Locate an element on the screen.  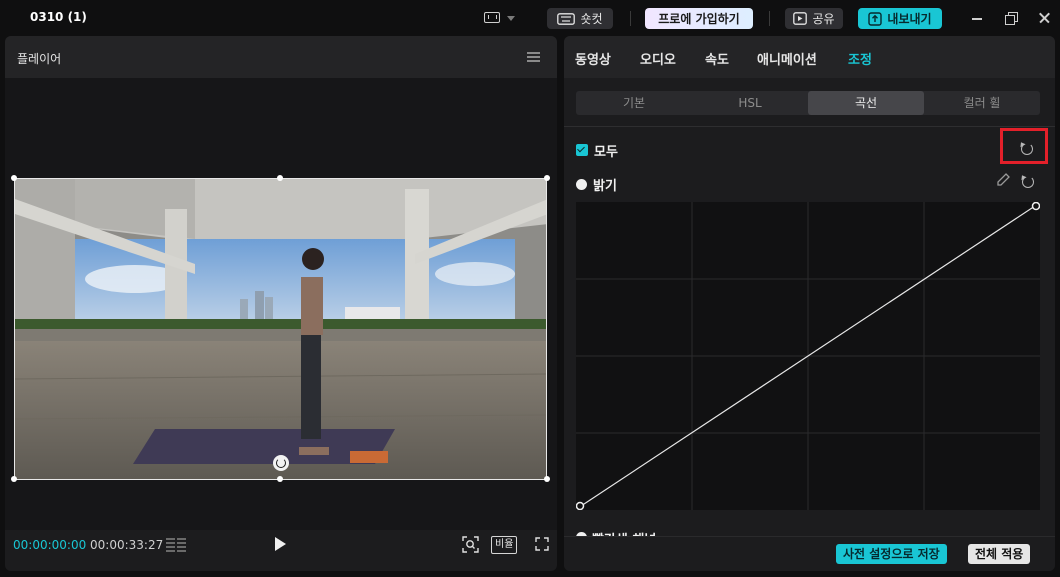
subtab-basic: 기본 is located at coordinates (634, 103).